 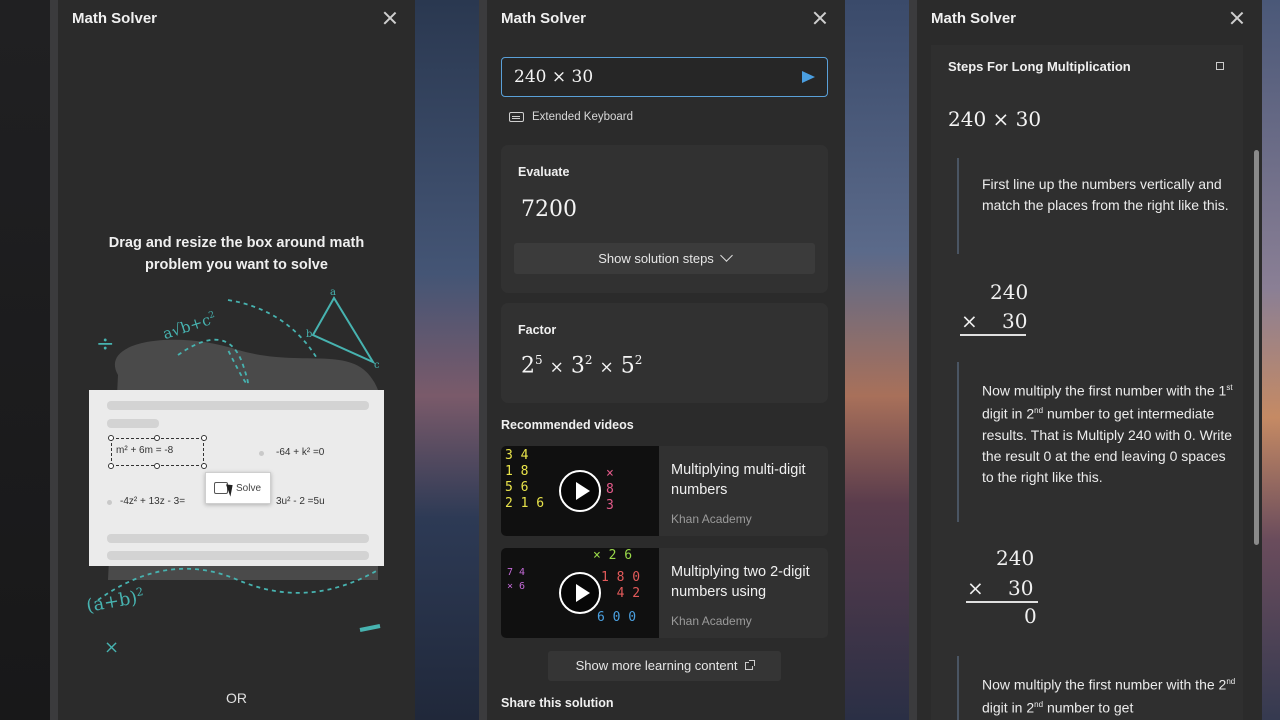 What do you see at coordinates (1030, 616) in the screenshot?
I see `calc-result: 0` at bounding box center [1030, 616].